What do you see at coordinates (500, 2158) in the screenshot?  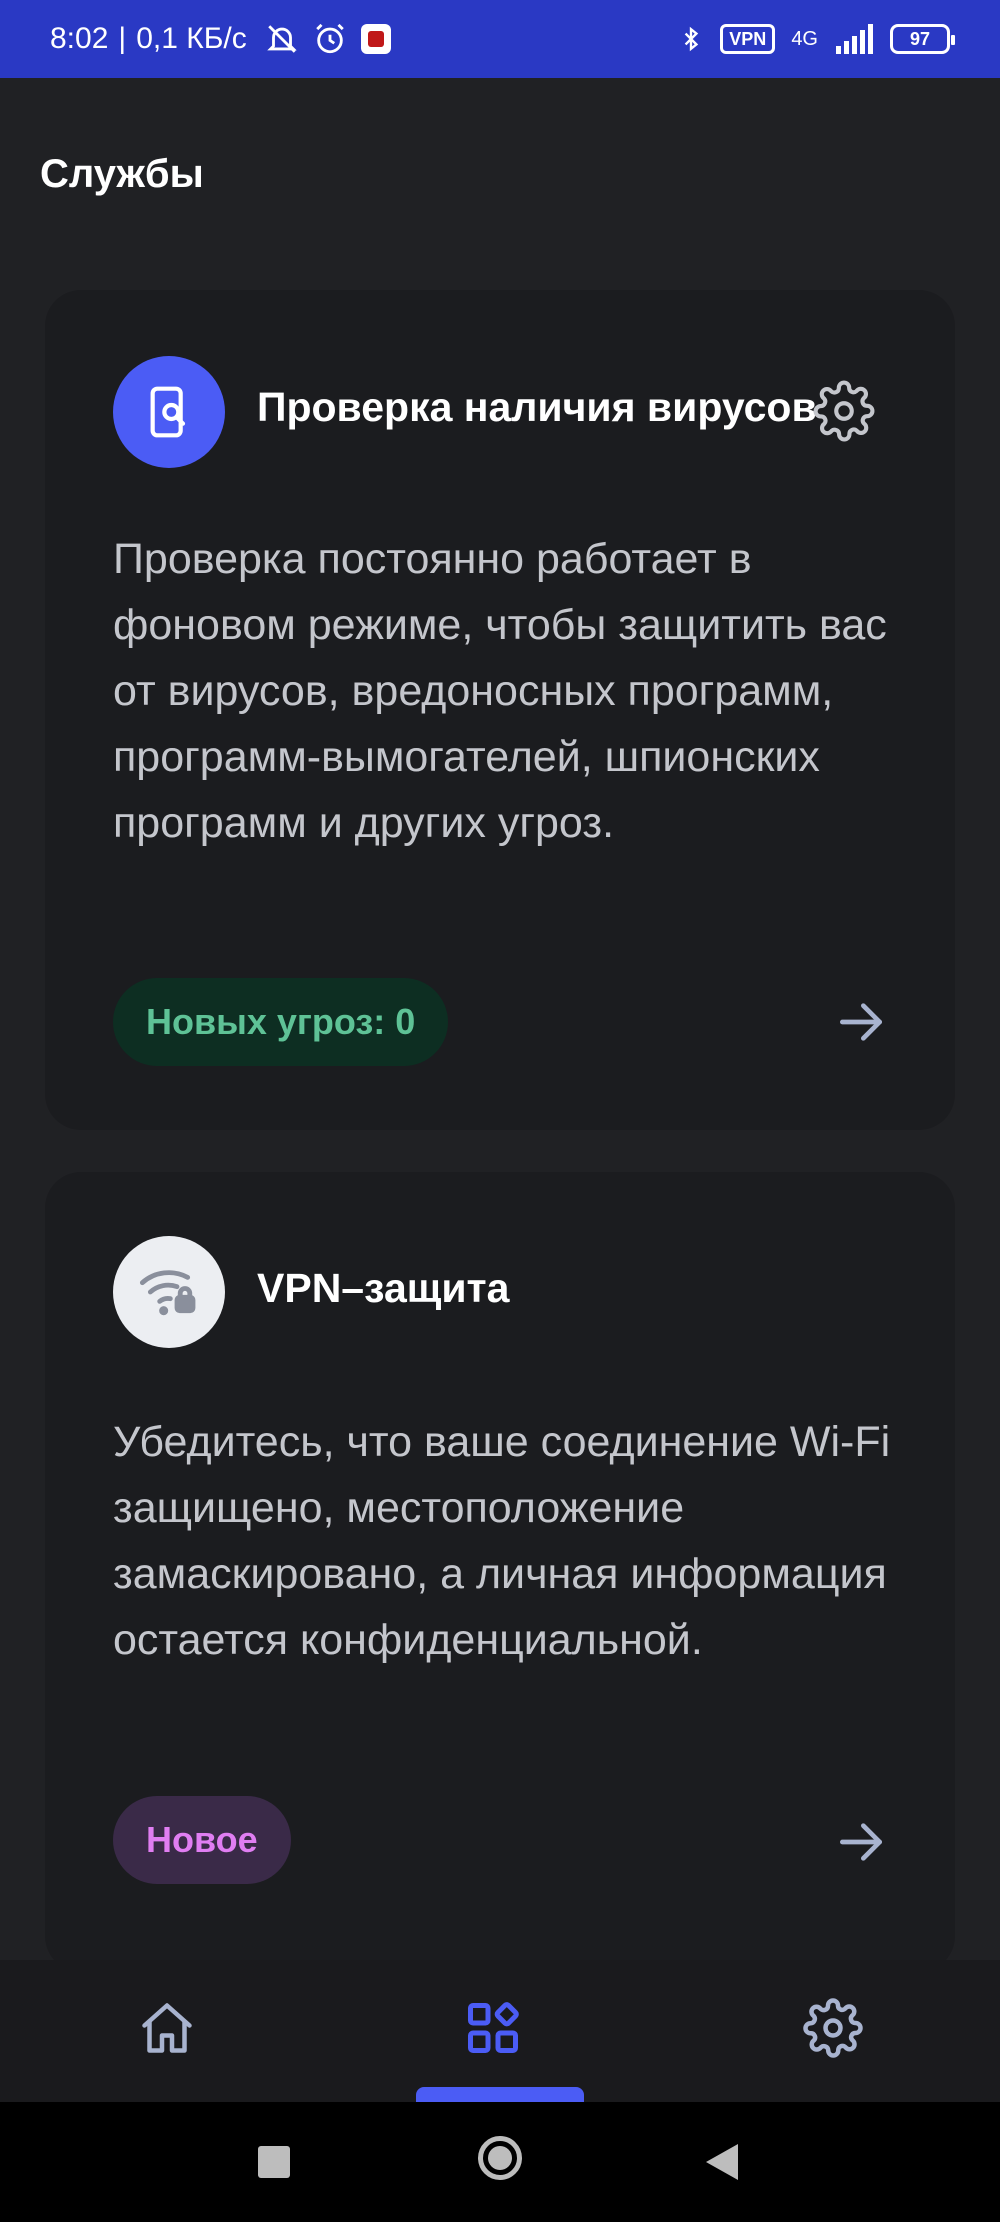 I see `home-button` at bounding box center [500, 2158].